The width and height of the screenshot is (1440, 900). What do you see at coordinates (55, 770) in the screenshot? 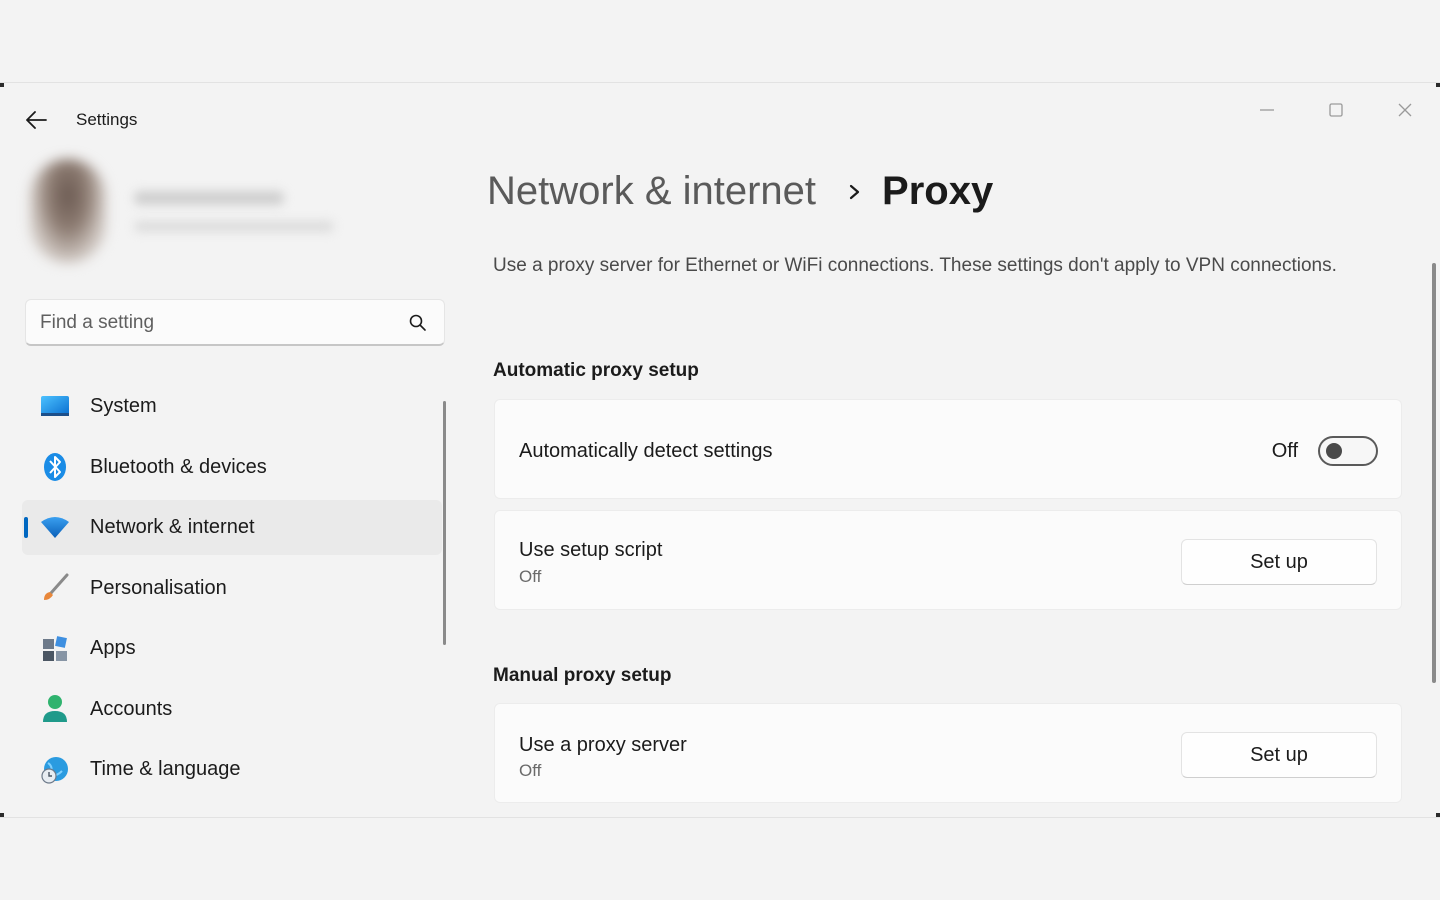
I see `globe-clock-icon` at bounding box center [55, 770].